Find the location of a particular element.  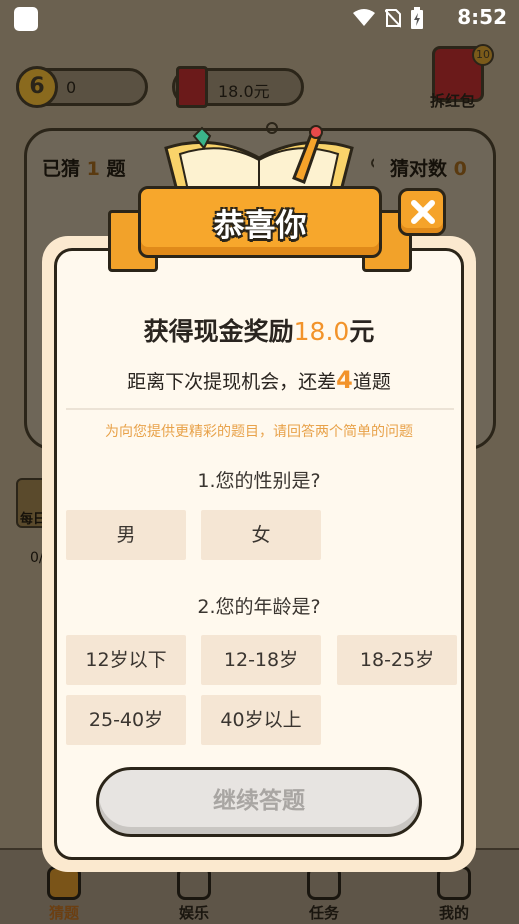

guessed-count: 1 is located at coordinates (93, 169).